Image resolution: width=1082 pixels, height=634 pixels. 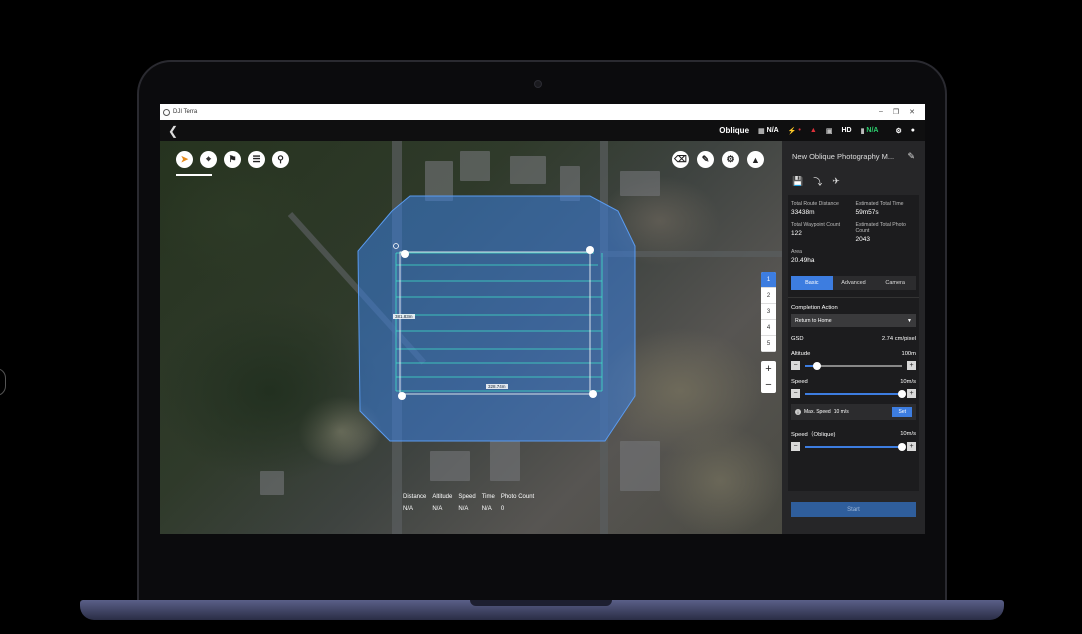 What do you see at coordinates (768, 312) in the screenshot?
I see `waypoint-item: 3` at bounding box center [768, 312].